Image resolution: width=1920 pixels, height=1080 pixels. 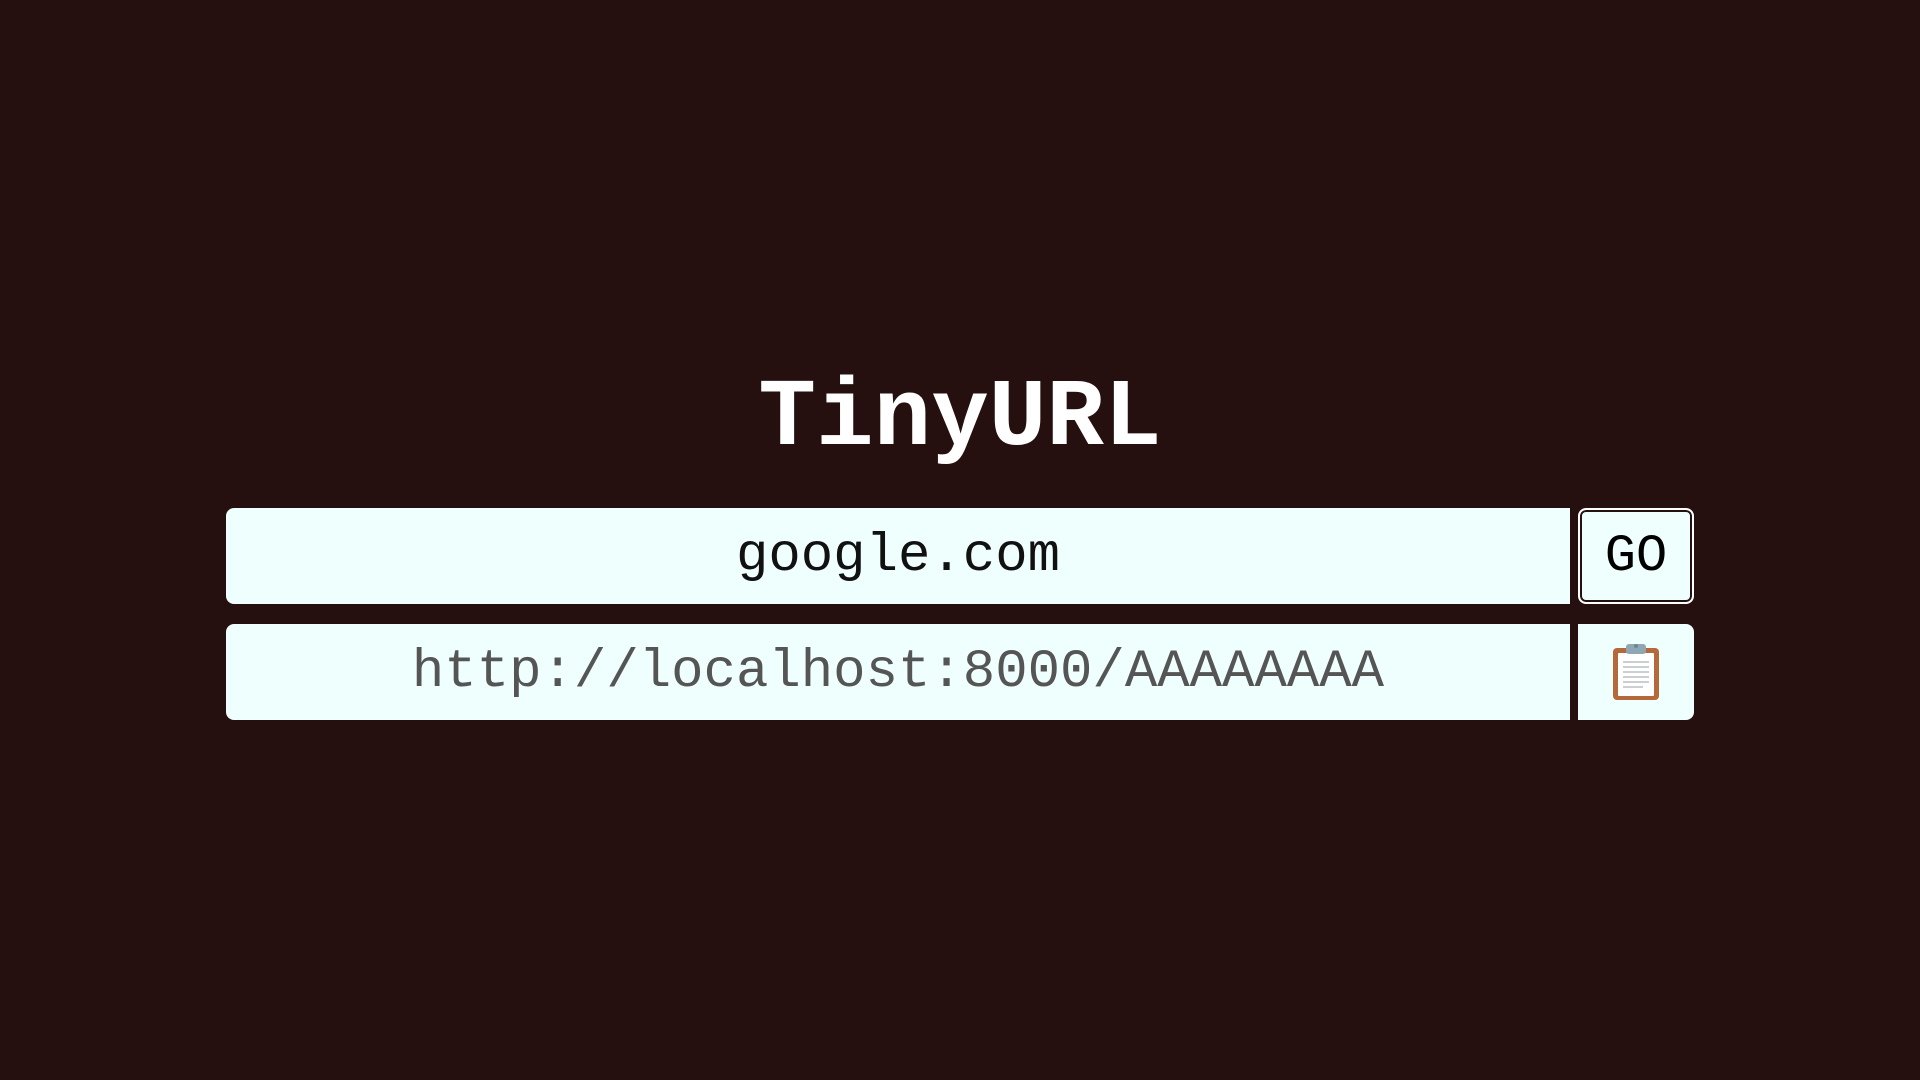 I want to click on short-url-output: http://localhost:8000/AAAAAAAA, so click(x=898, y=672).